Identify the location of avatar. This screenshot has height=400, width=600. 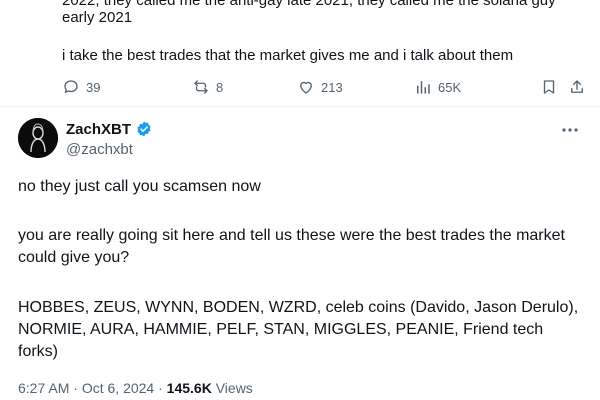
(38, 138).